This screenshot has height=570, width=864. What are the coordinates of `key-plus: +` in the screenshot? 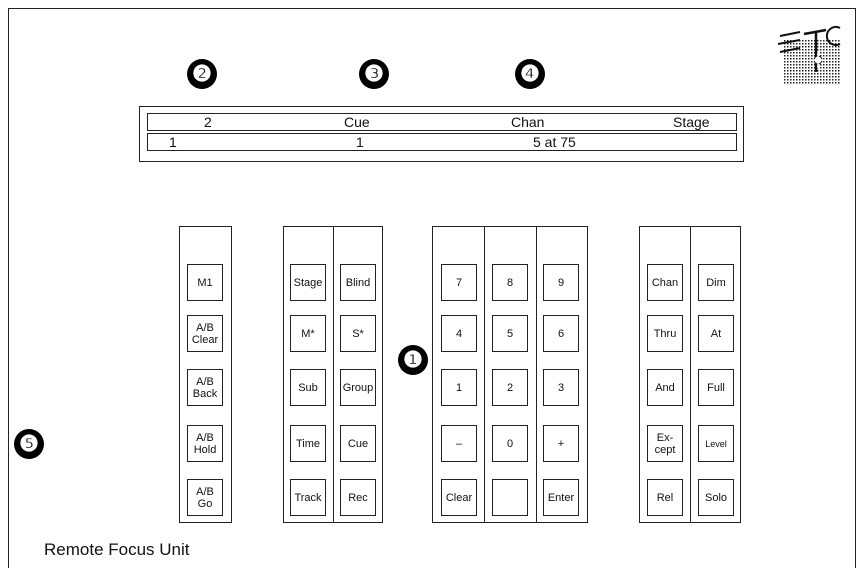 It's located at (561, 443).